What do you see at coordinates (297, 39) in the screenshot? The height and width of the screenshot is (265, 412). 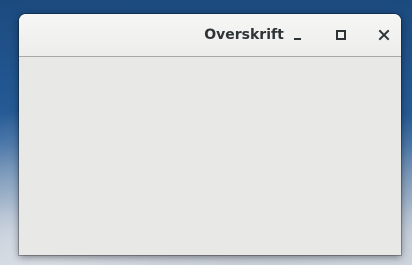 I see `minimize-icon` at bounding box center [297, 39].